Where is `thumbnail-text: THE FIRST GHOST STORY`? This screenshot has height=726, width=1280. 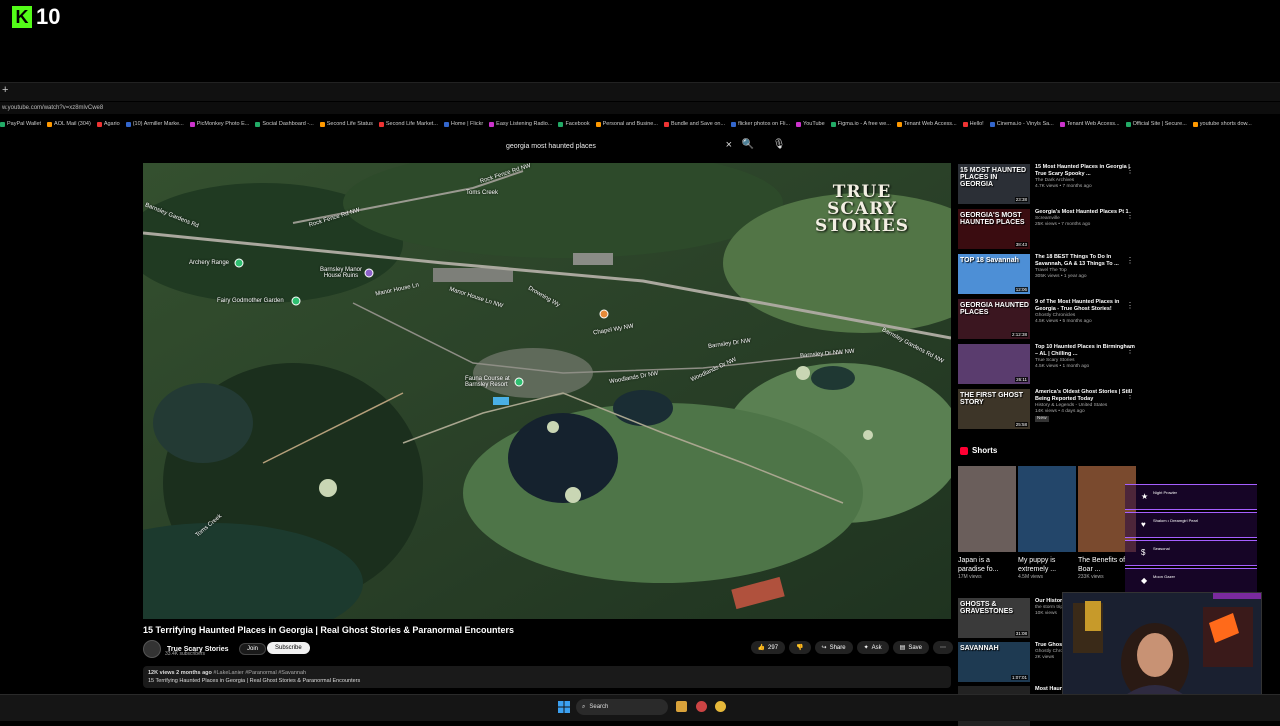
thumbnail-text: THE FIRST GHOST STORY is located at coordinates (991, 399).